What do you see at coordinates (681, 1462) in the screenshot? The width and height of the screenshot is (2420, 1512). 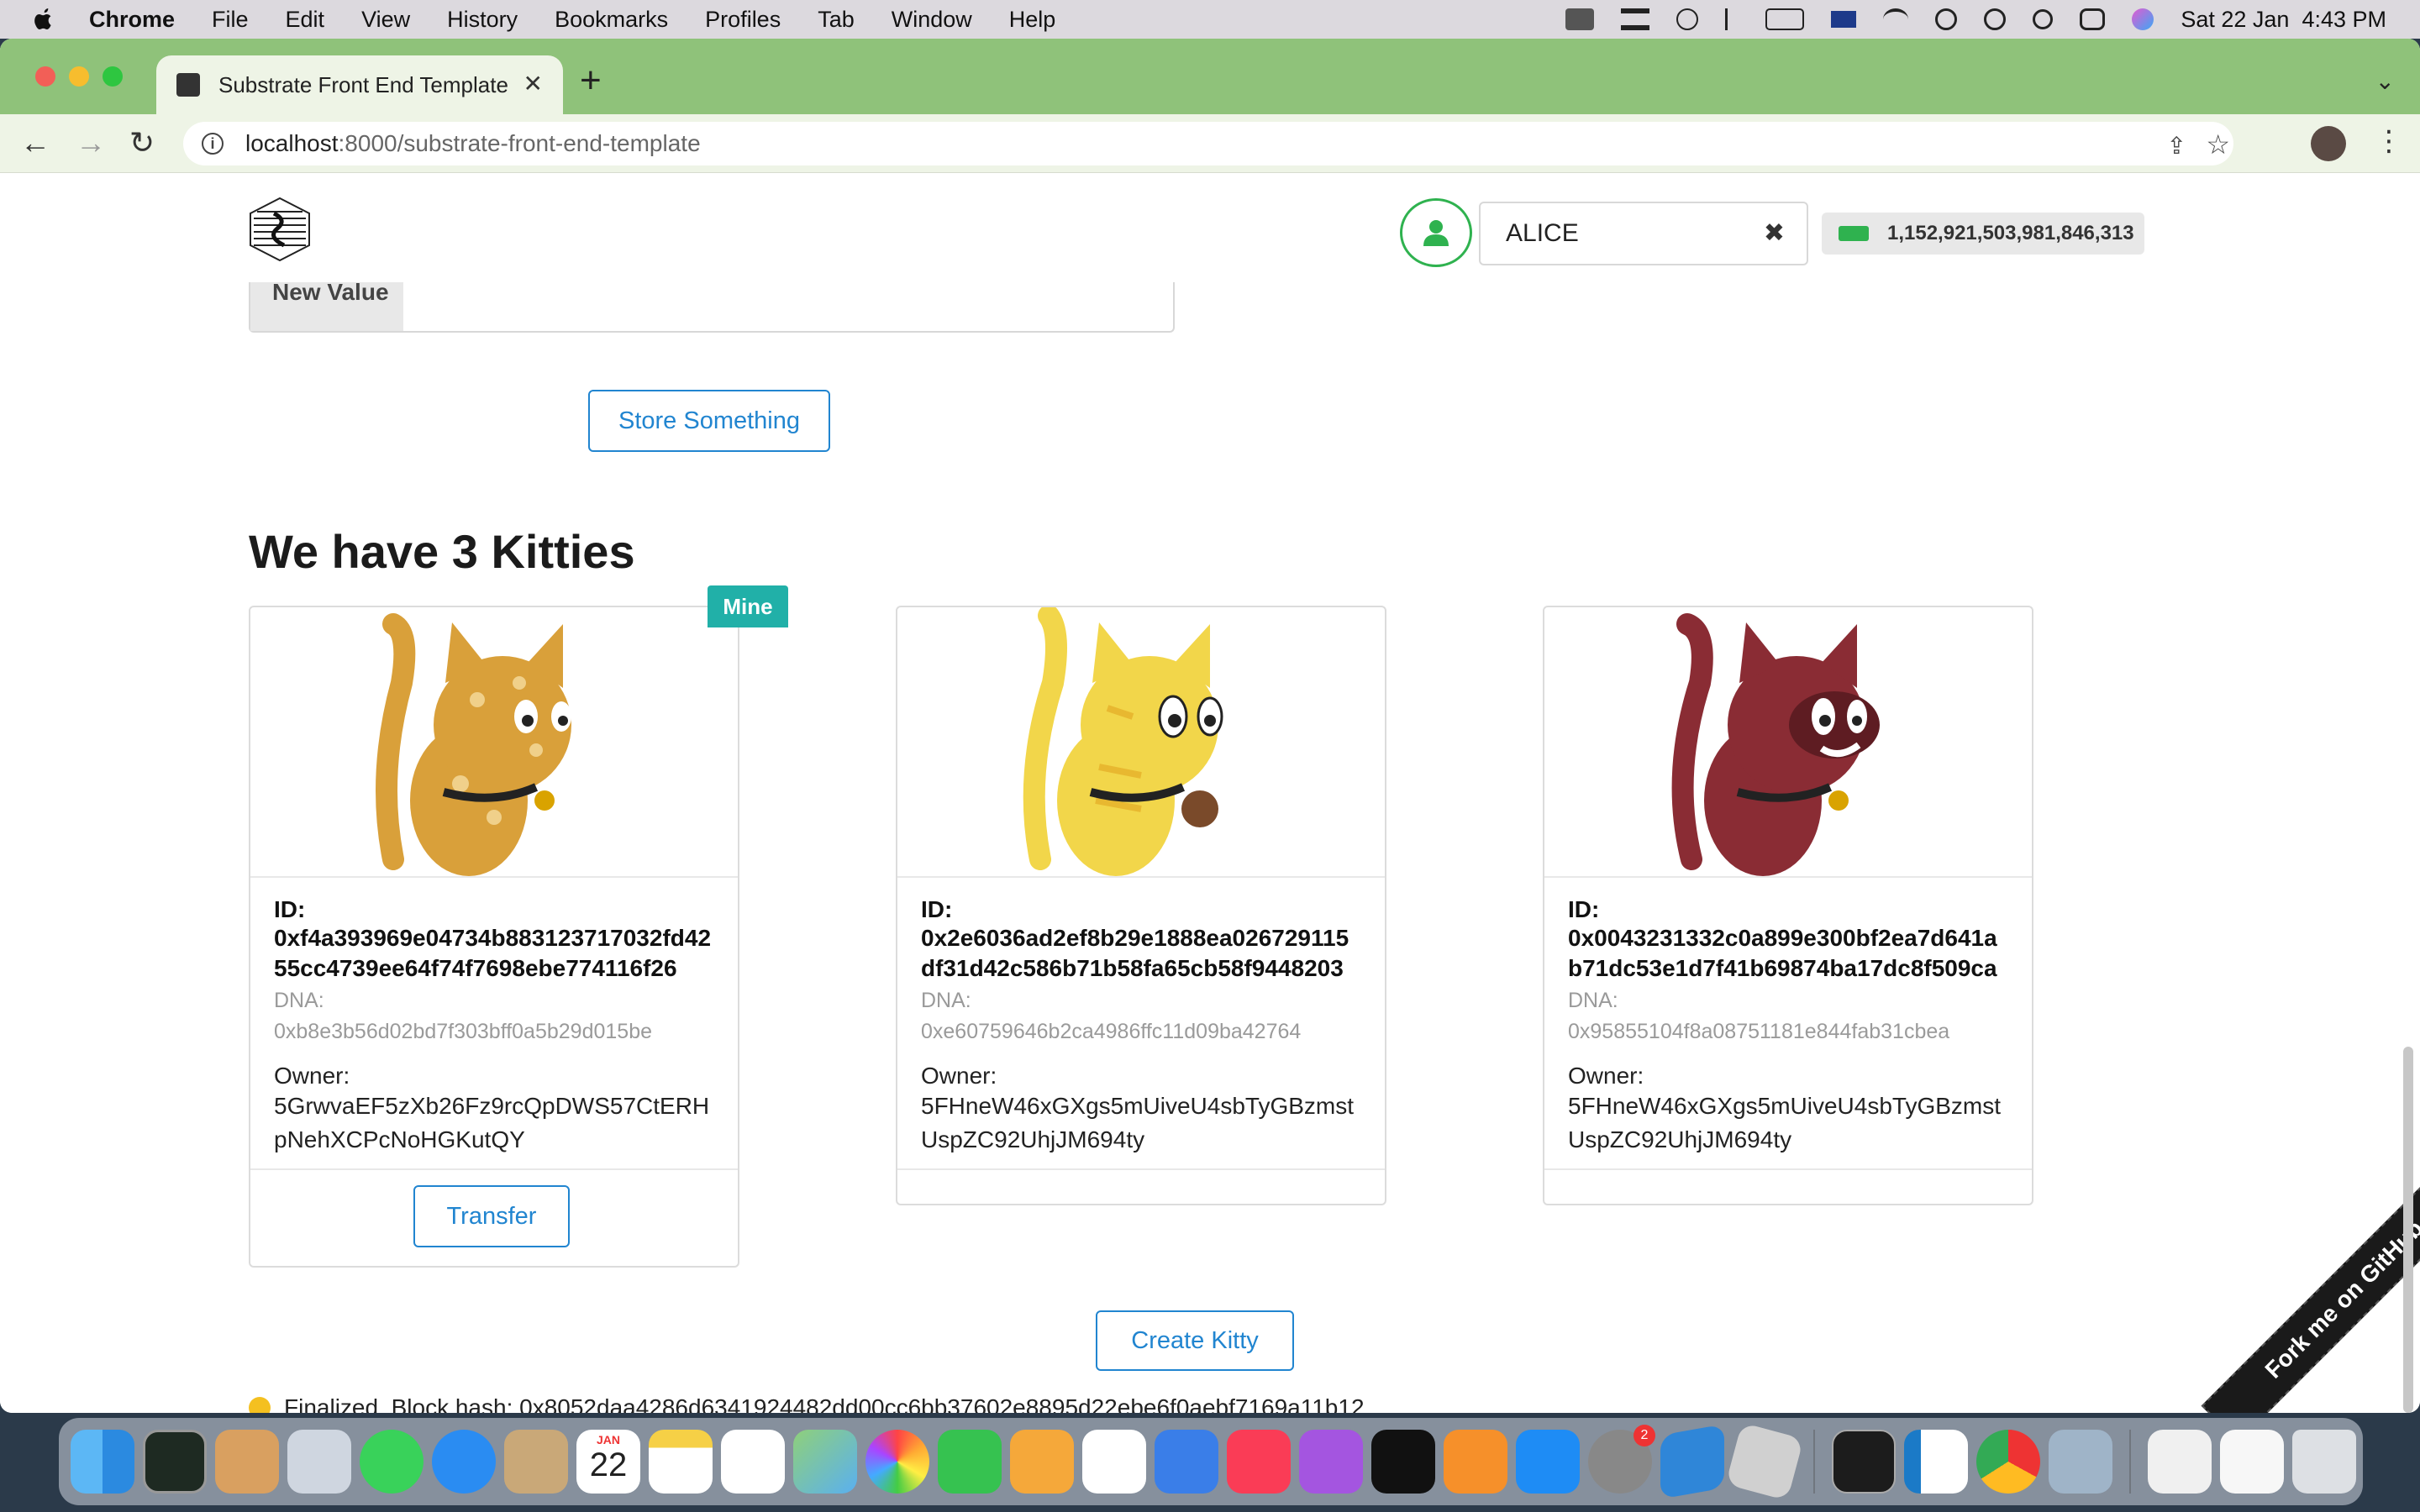 I see `notes-icon` at bounding box center [681, 1462].